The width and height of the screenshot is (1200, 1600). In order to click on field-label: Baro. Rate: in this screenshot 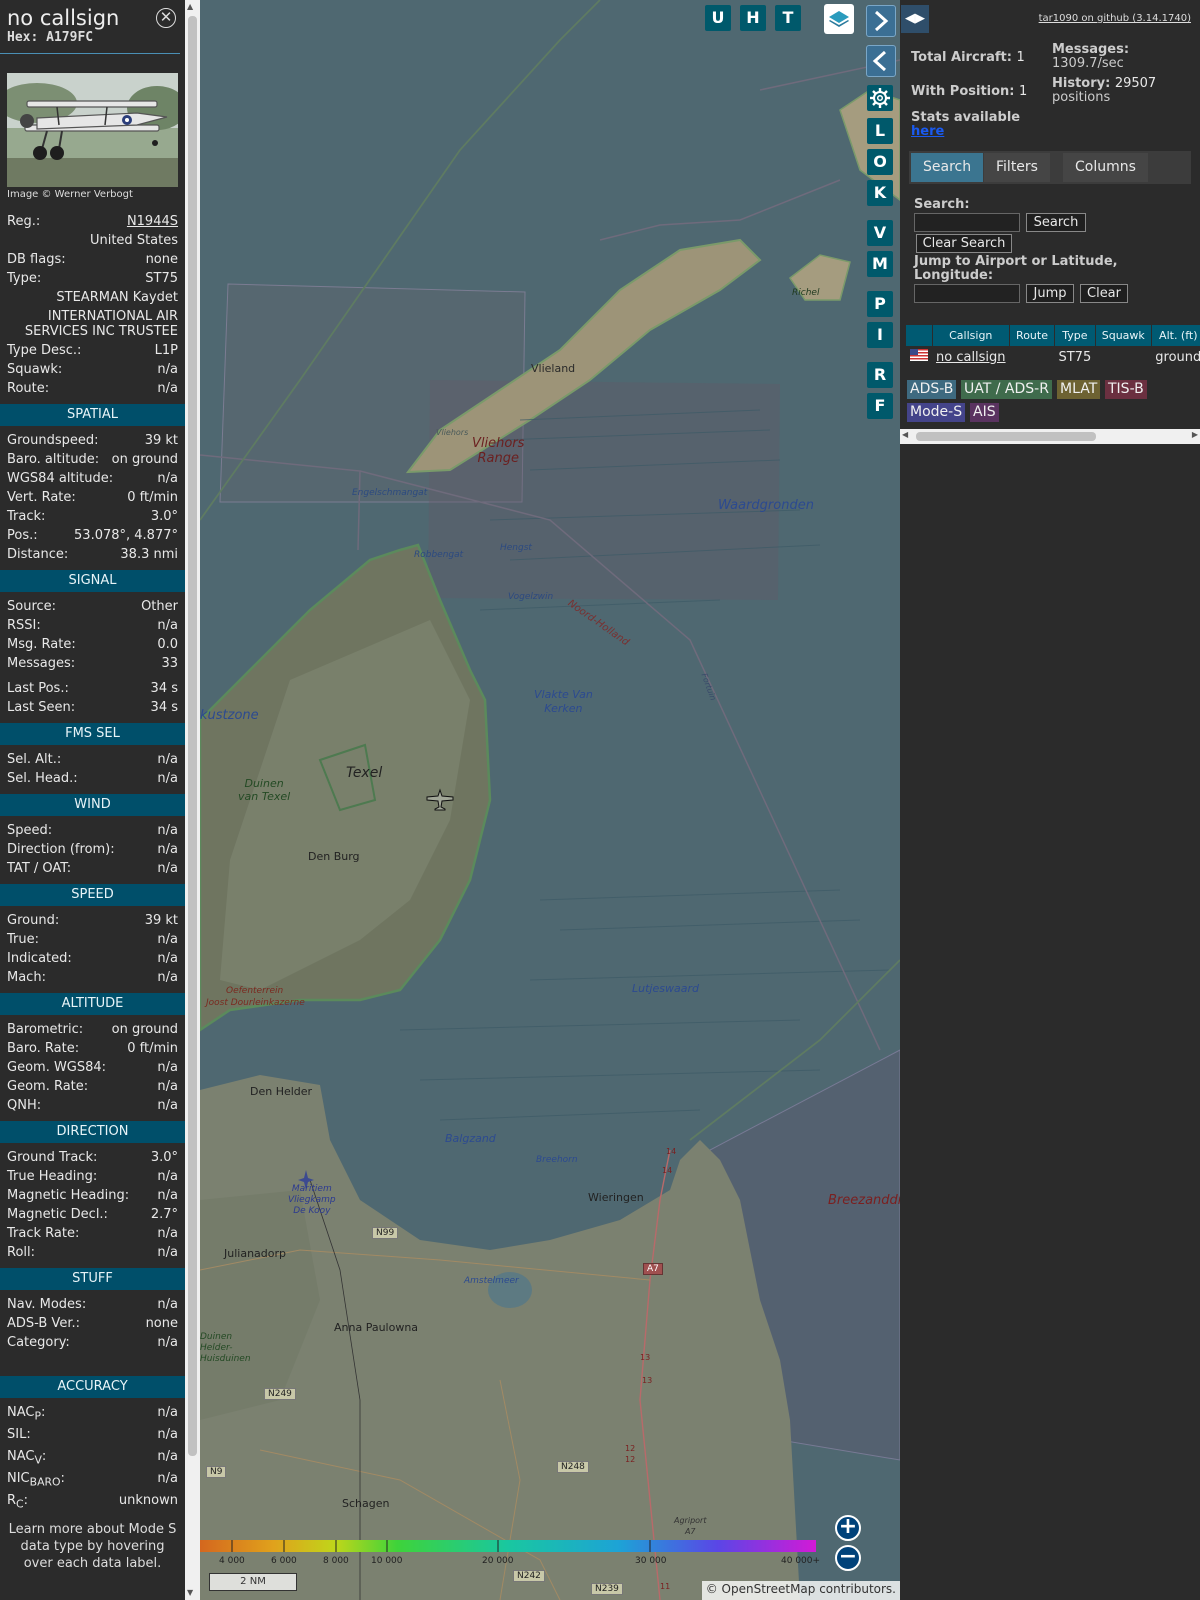, I will do `click(43, 1048)`.